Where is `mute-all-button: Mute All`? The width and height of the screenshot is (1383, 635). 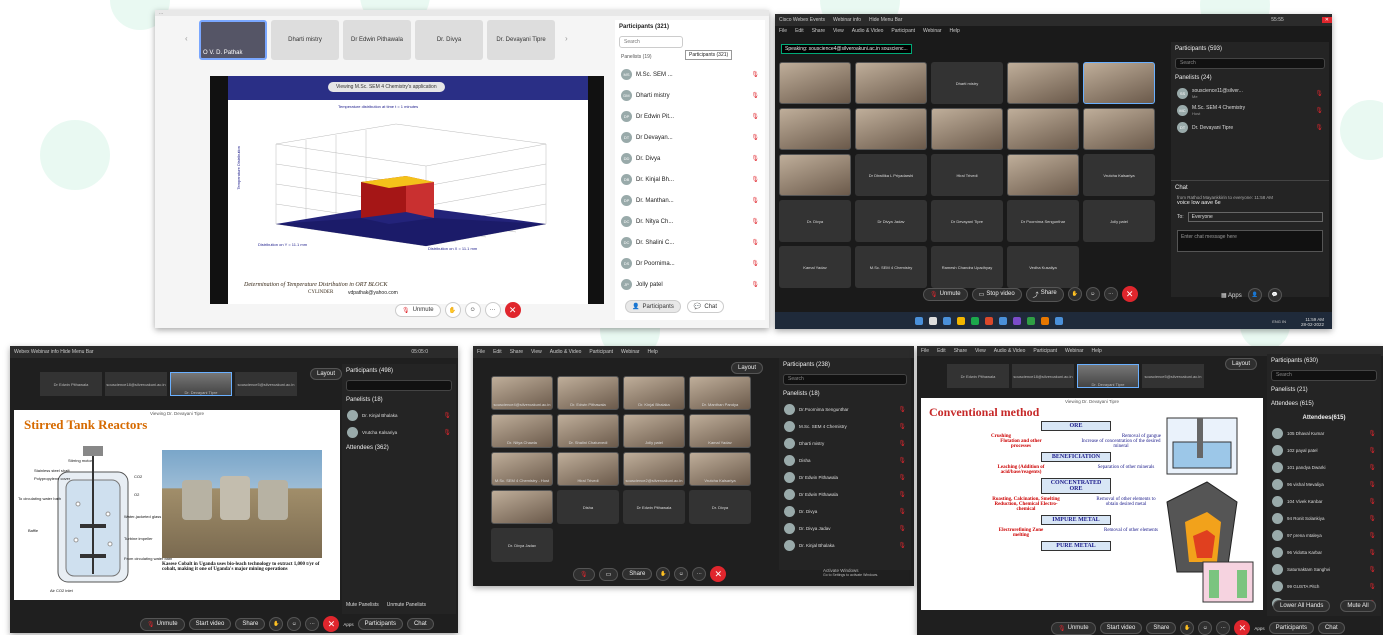
mute-all-button: Mute All is located at coordinates (1358, 606).